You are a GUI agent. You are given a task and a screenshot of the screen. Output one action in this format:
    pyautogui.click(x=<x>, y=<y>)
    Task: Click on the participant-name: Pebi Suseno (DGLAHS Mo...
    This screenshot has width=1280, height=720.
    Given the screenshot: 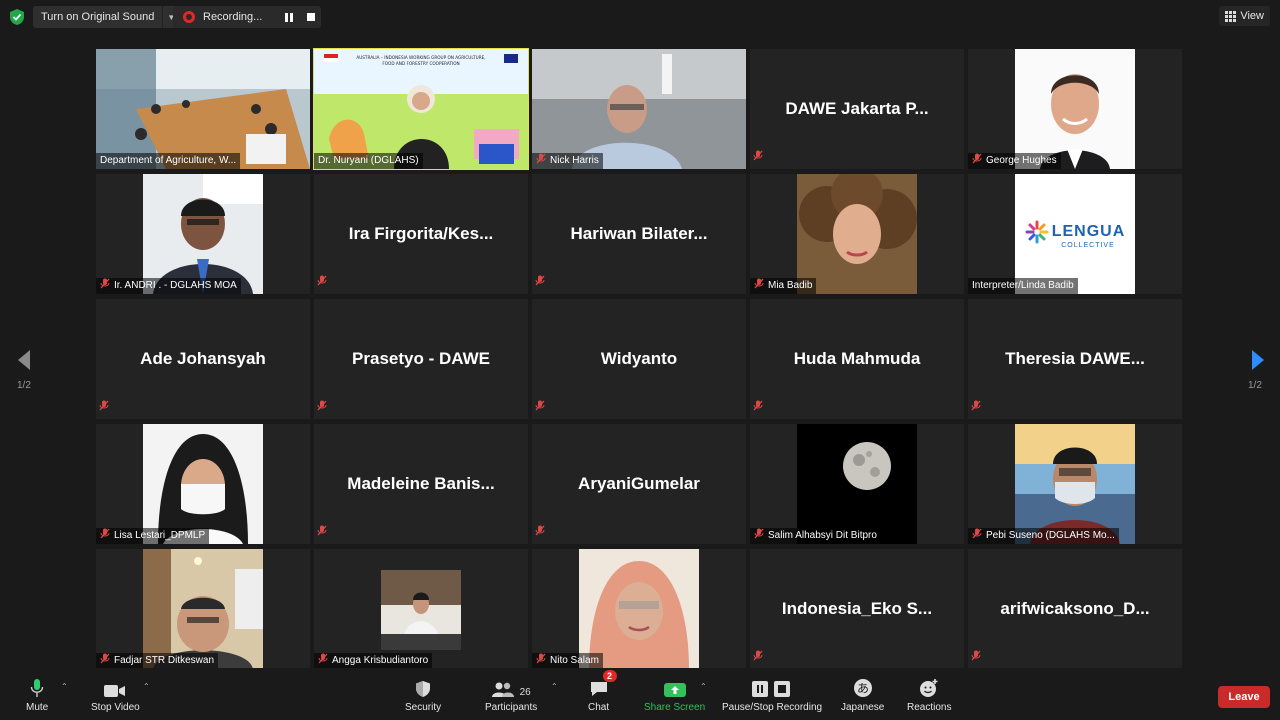 What is the action you would take?
    pyautogui.click(x=1050, y=535)
    